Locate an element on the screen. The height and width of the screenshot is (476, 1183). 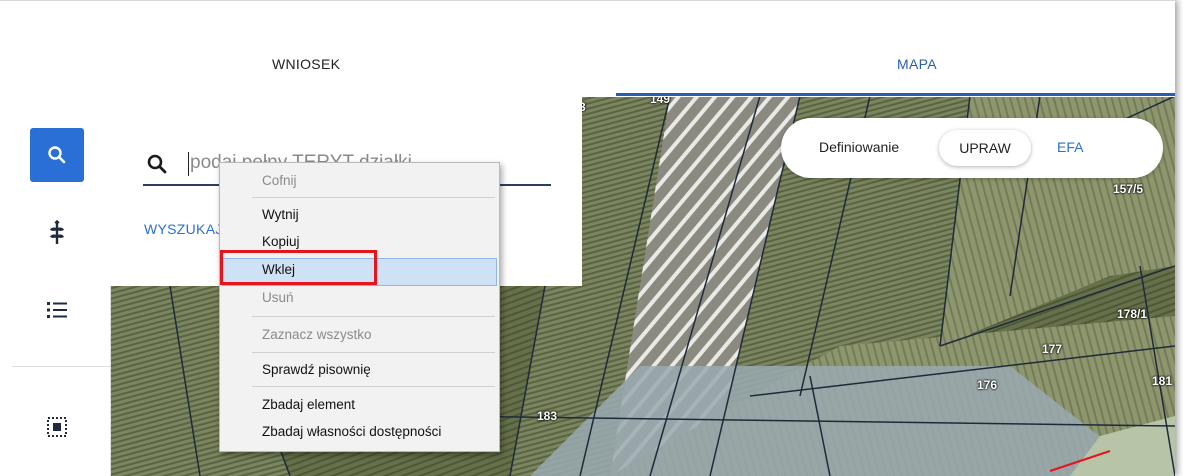
menu-item-inspect: Zbadaj element is located at coordinates (308, 404).